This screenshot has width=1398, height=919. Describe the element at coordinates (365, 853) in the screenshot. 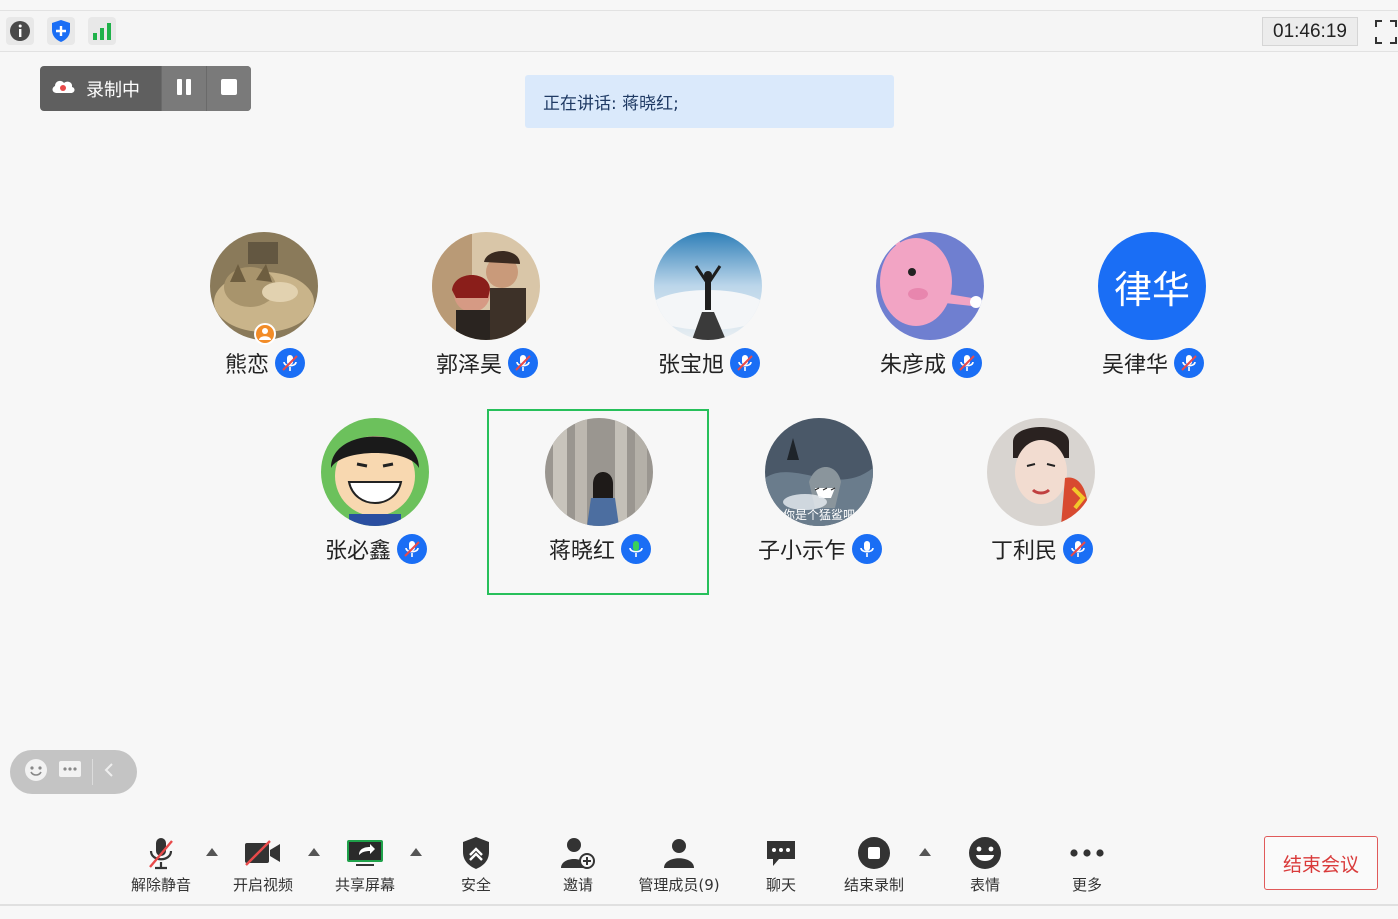

I see `share-screen-icon` at that location.